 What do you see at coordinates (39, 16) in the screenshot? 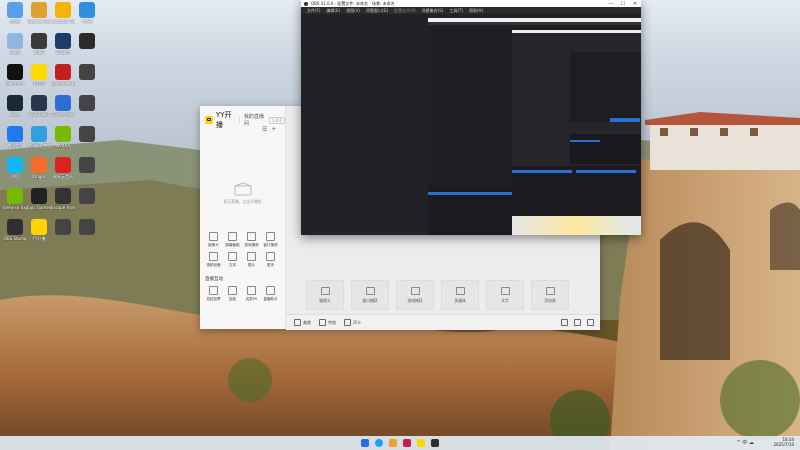
I see `desktop-icon: Counter-Strike 2` at bounding box center [39, 16].